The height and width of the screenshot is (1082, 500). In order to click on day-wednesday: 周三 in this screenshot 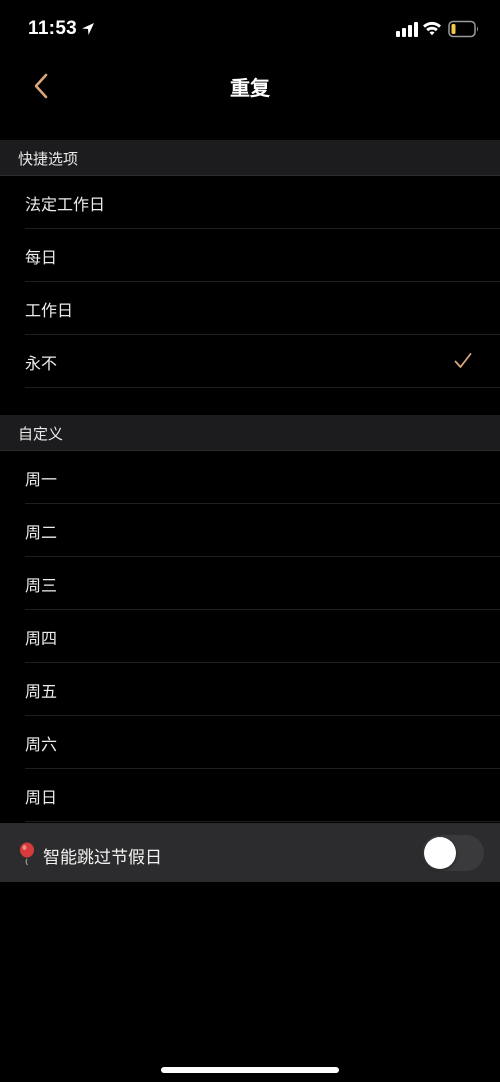, I will do `click(250, 583)`.